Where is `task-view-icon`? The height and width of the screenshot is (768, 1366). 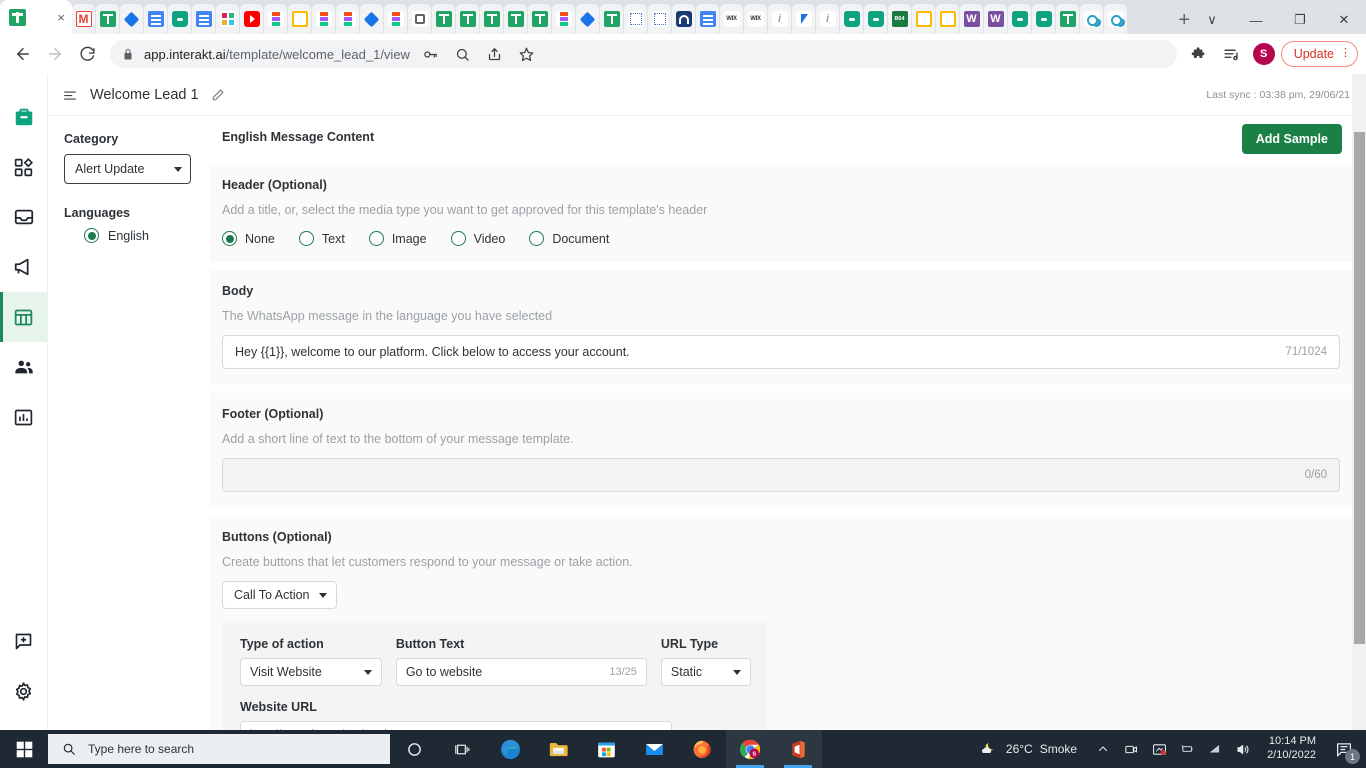 task-view-icon is located at coordinates (462, 749).